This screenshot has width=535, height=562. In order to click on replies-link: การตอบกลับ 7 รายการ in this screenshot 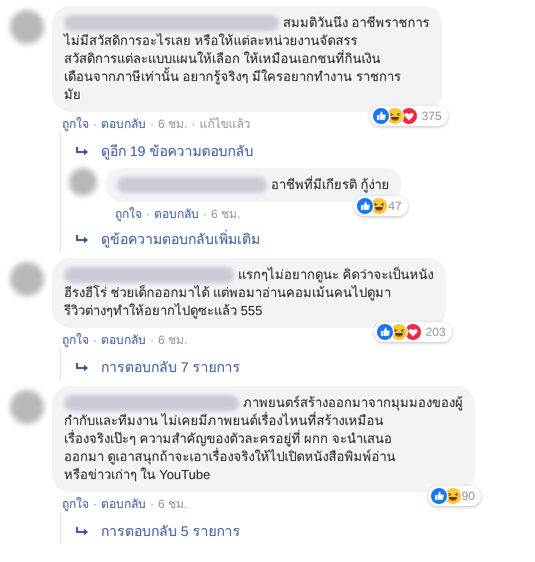, I will do `click(278, 367)`.